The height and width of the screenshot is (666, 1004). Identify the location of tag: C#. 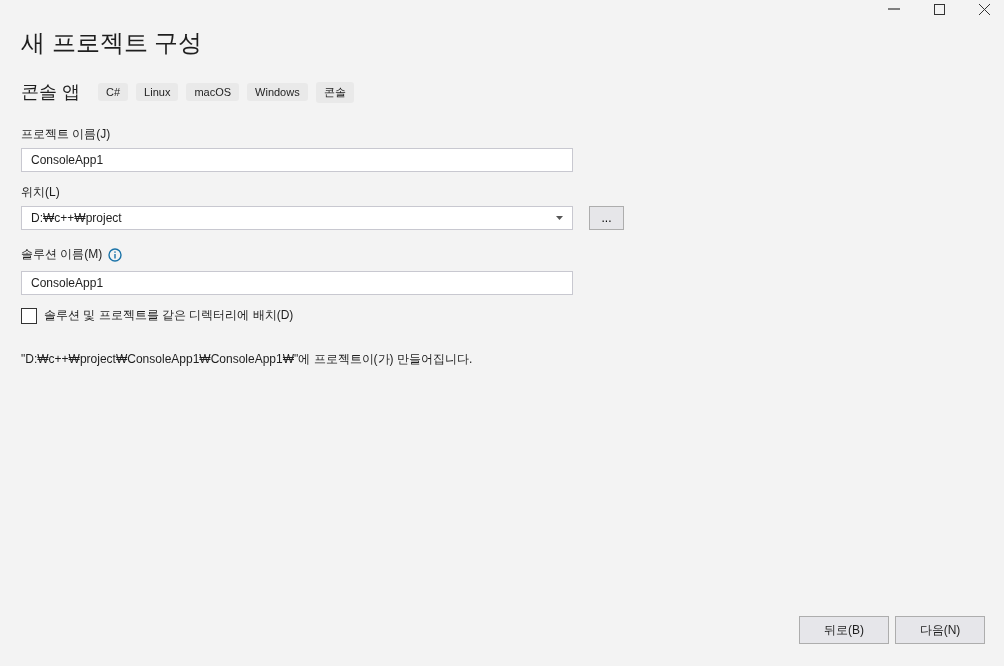
(113, 92).